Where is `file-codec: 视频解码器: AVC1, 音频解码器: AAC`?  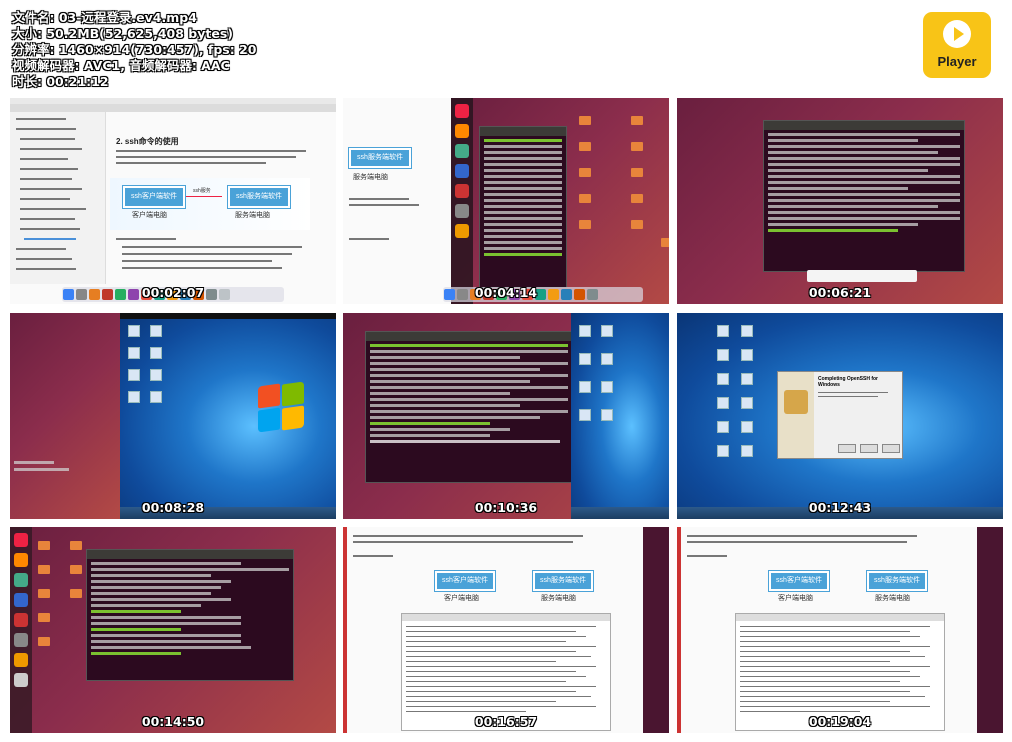
file-codec: 视频解码器: AVC1, 音频解码器: AAC is located at coordinates (121, 65).